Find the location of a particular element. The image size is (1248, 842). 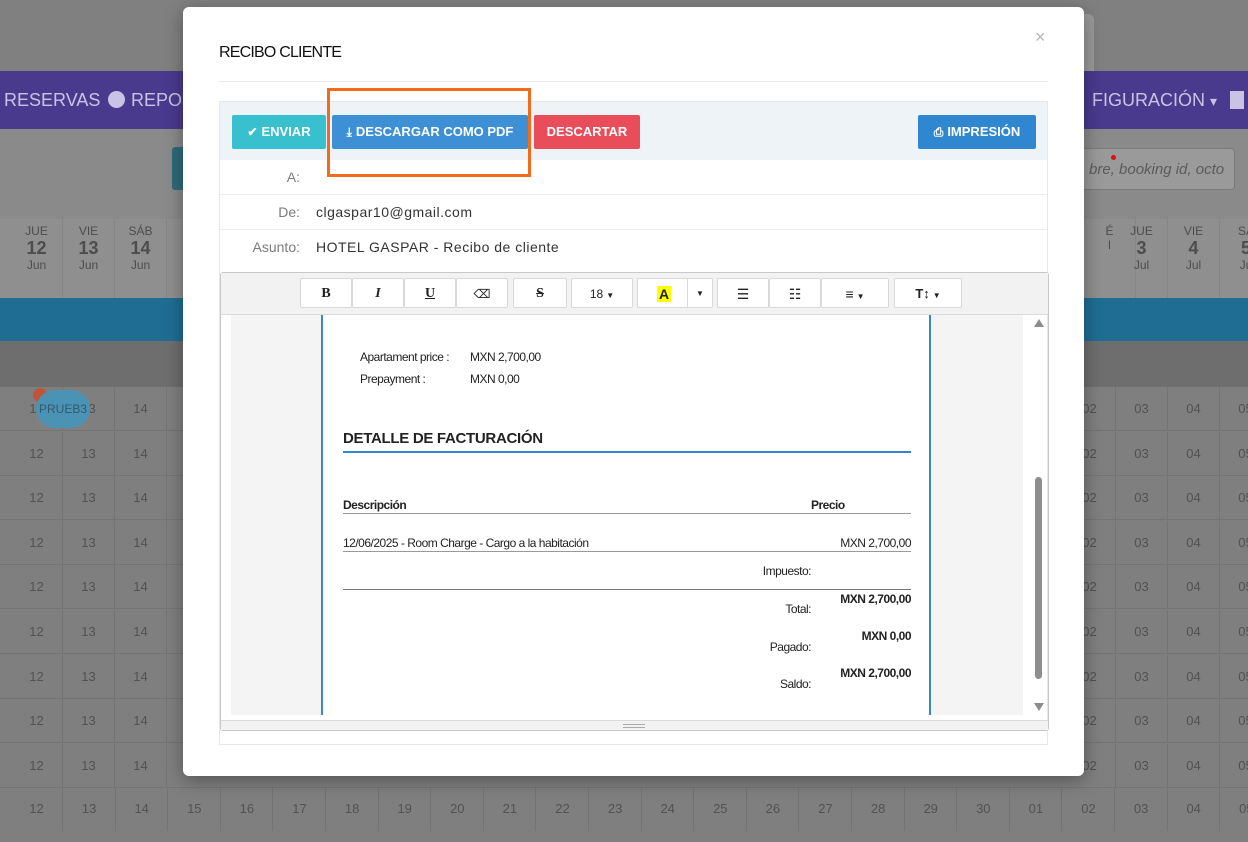

reservation-chip: PRUEB3 is located at coordinates (63, 409).